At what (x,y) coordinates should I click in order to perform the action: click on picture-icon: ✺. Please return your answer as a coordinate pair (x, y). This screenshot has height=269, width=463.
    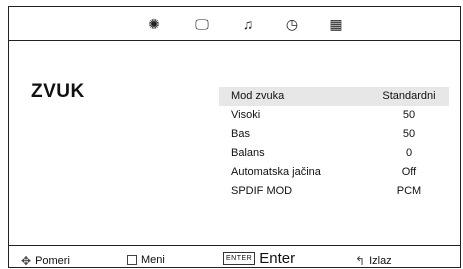
    Looking at the image, I should click on (154, 24).